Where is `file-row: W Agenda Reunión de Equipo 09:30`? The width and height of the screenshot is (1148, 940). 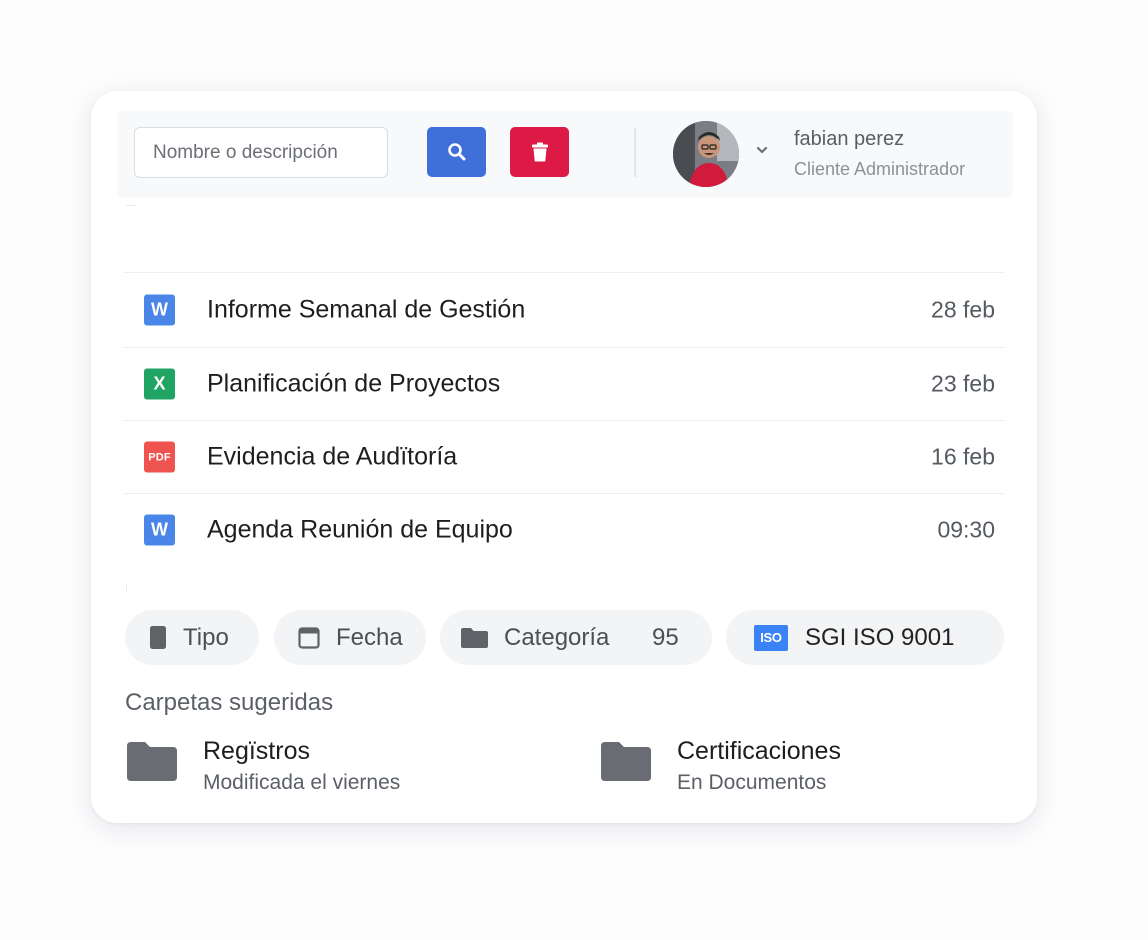
file-row: W Agenda Reunión de Equipo 09:30 is located at coordinates (564, 529).